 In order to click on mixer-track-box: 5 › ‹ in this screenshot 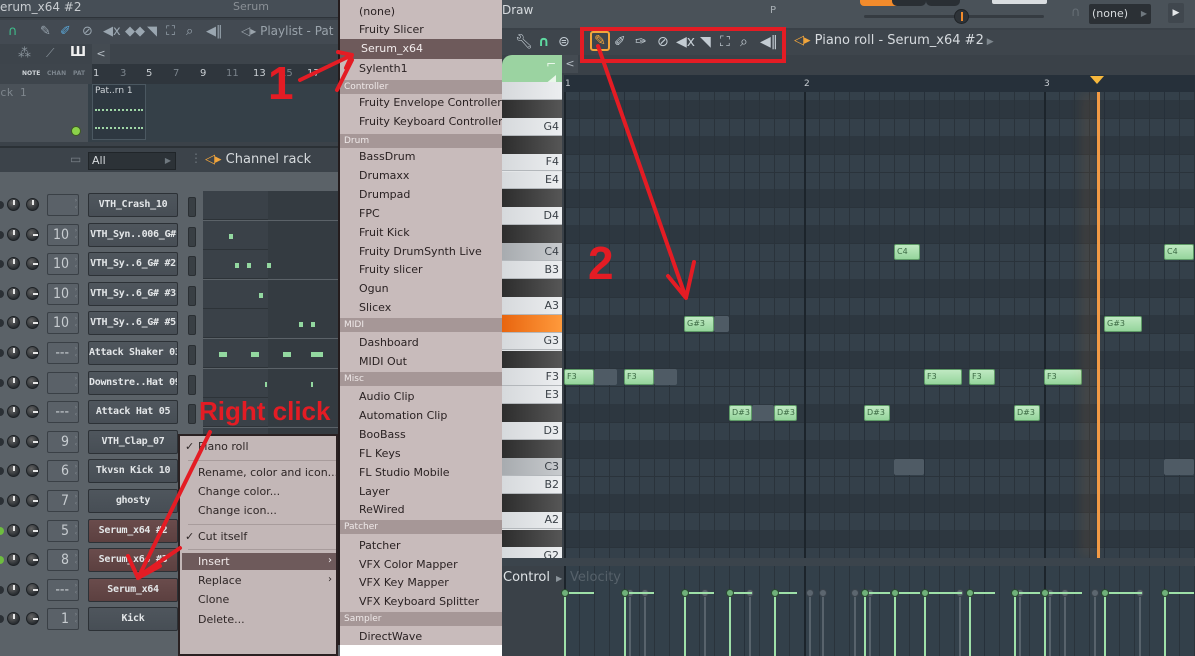, I will do `click(63, 530)`.